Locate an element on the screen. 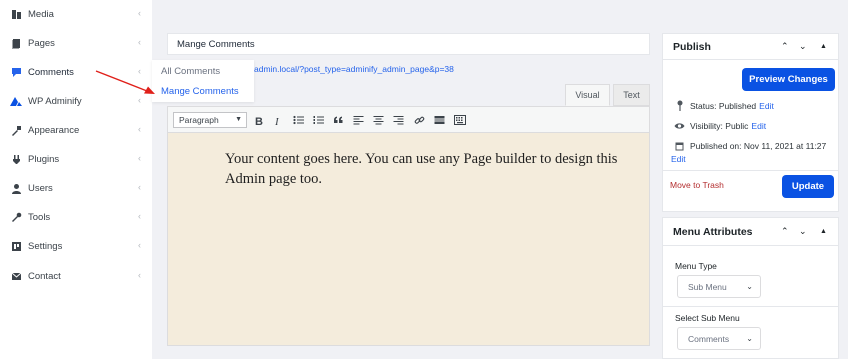 This screenshot has height=359, width=848. svg-text: I is located at coordinates (277, 121).